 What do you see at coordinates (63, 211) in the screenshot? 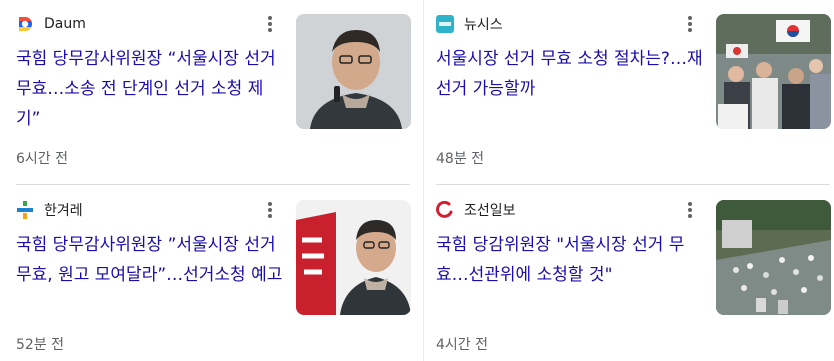
I see `source-name: 한겨레` at bounding box center [63, 211].